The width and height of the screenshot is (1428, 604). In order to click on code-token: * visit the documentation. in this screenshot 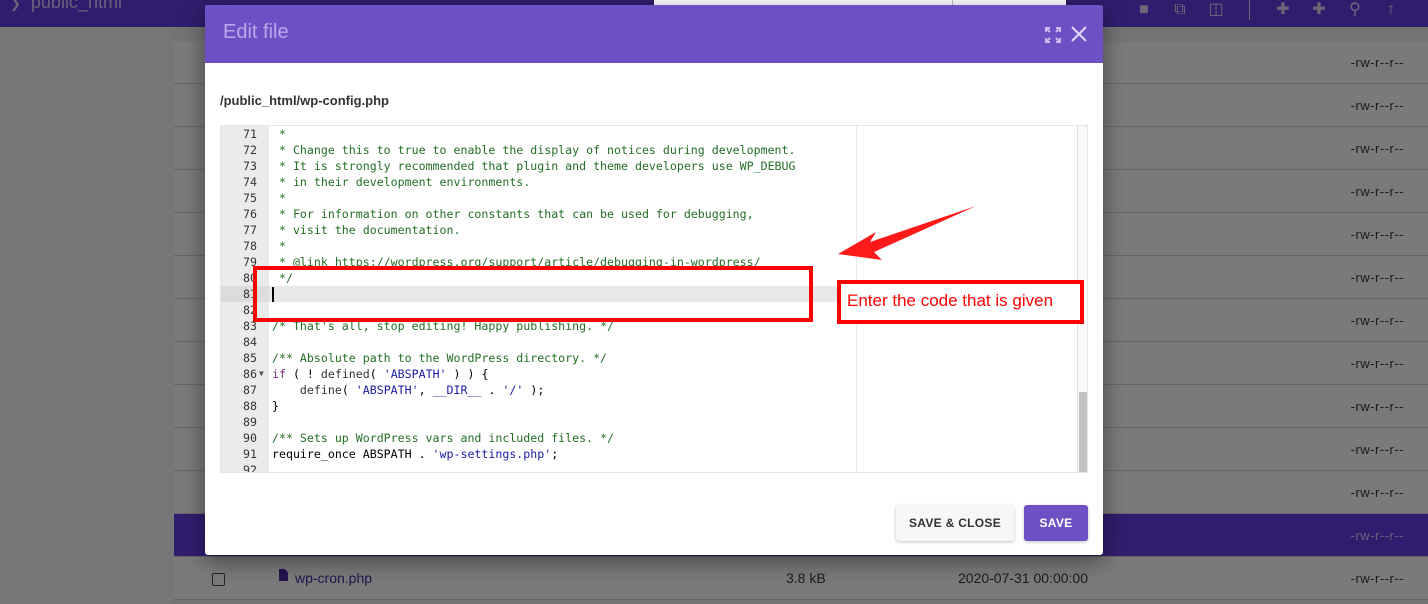, I will do `click(366, 230)`.